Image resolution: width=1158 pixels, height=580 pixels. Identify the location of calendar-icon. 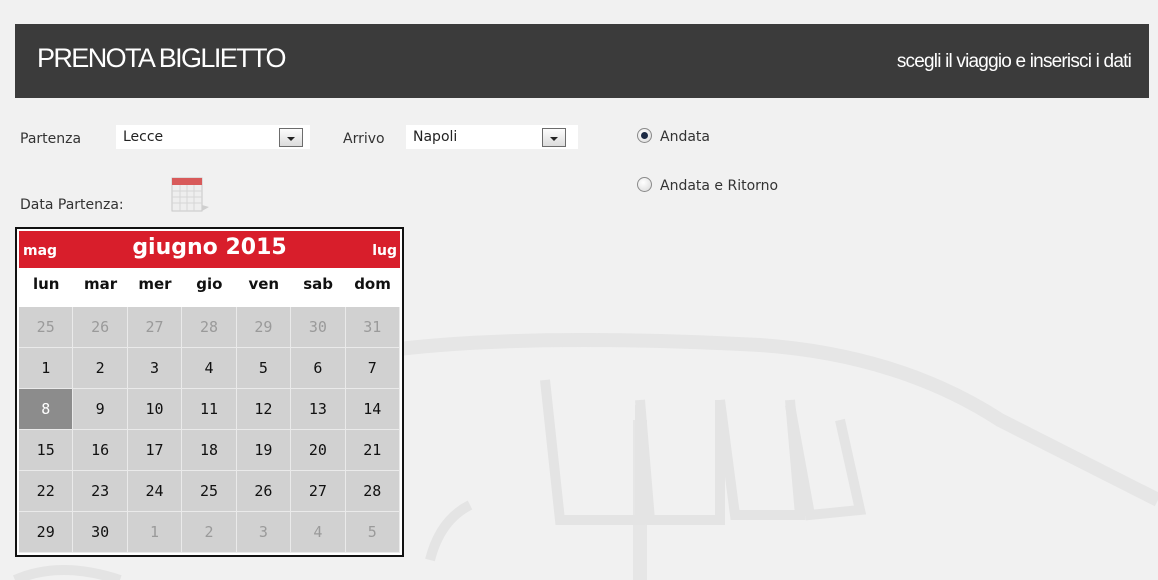
(191, 195).